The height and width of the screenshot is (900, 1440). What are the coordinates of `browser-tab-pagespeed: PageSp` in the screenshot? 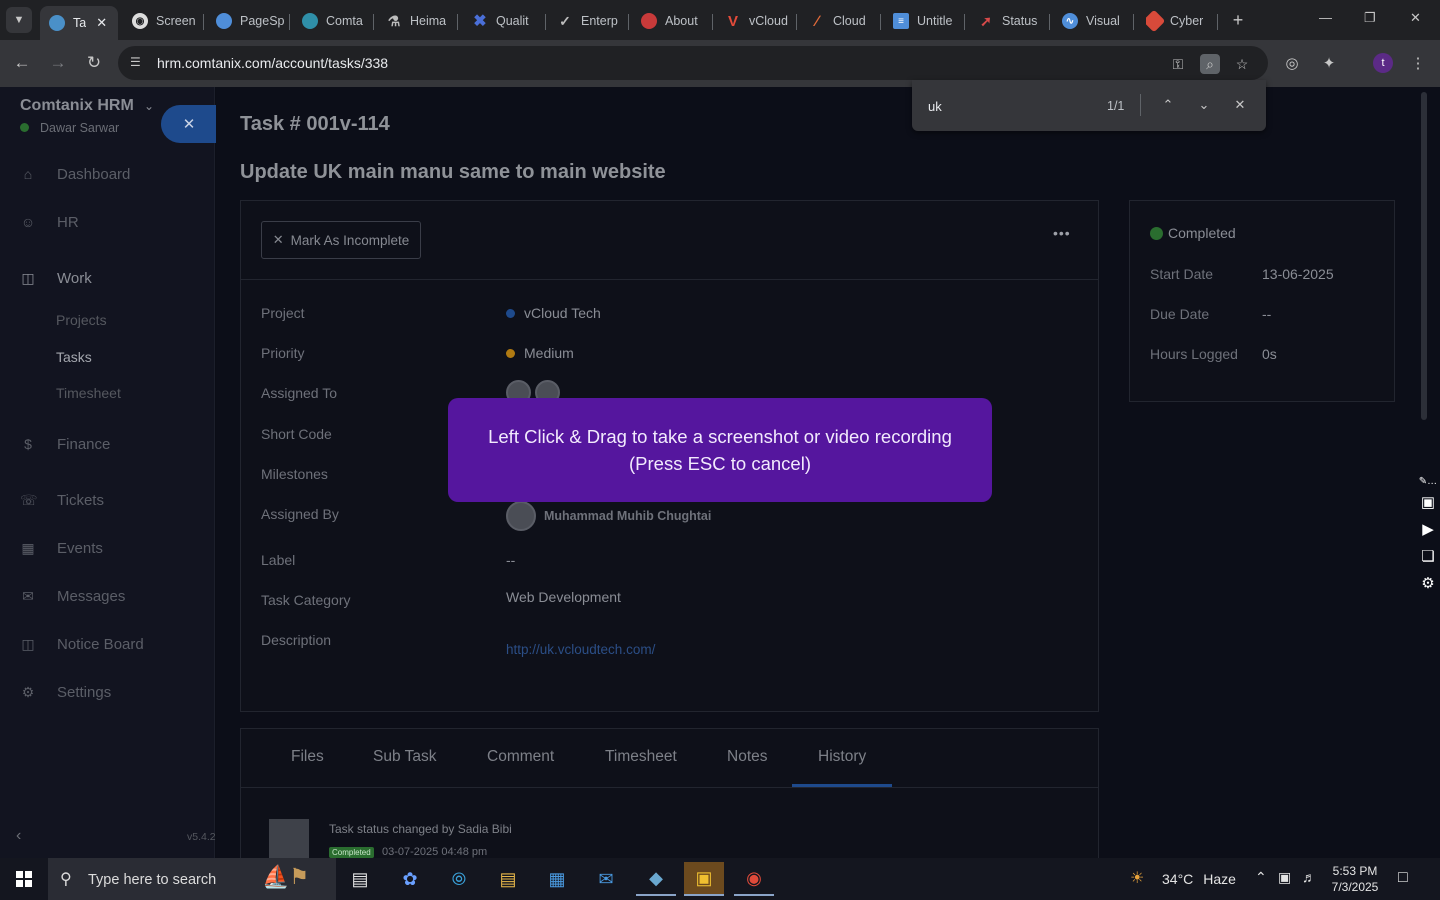 It's located at (253, 21).